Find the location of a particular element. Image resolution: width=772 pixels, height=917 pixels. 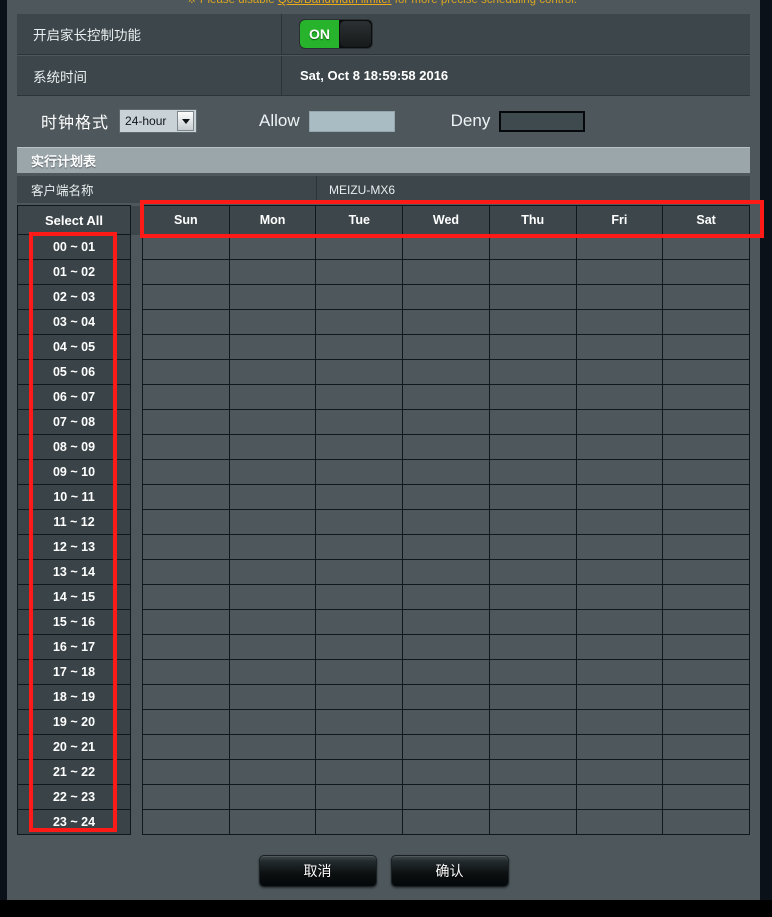

hour-label-22: 22 ~ 23 is located at coordinates (74, 797).